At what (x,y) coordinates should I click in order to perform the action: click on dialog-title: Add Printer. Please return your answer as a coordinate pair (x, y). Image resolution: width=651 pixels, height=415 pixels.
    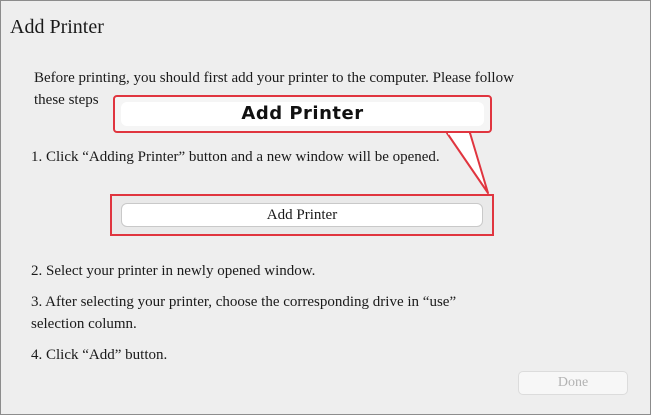
    Looking at the image, I should click on (57, 27).